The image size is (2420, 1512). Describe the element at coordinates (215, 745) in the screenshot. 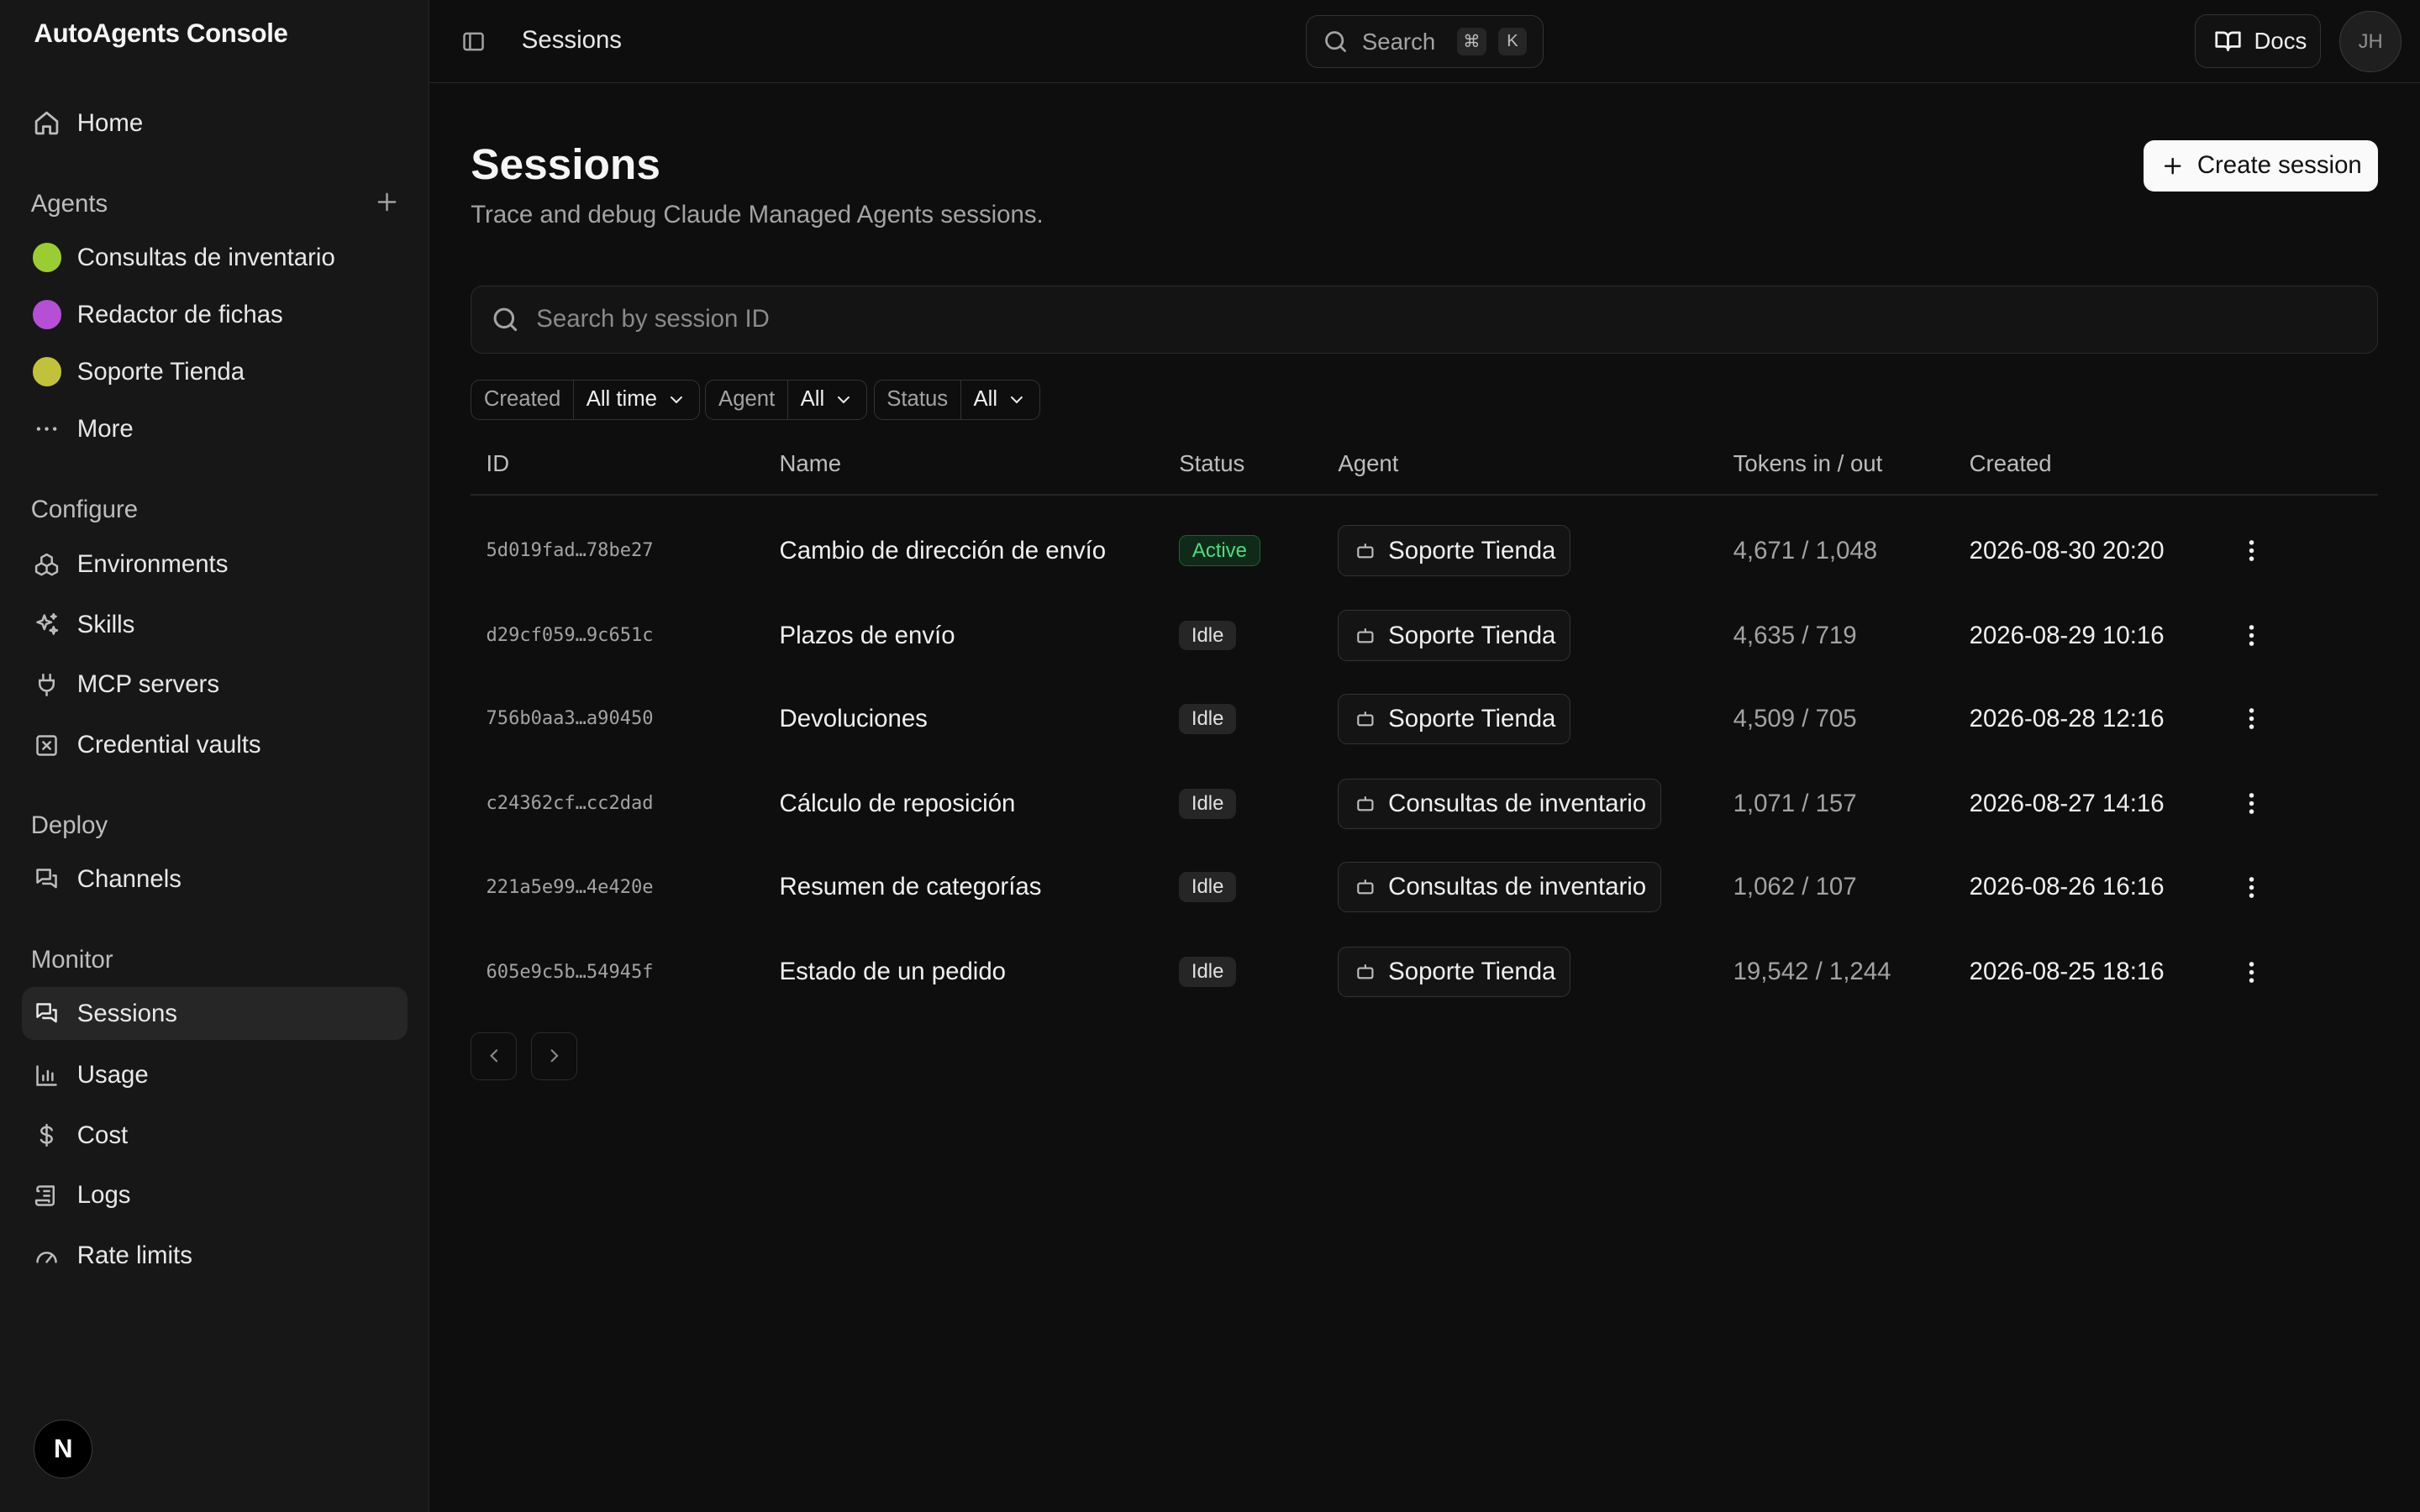

I see `sidebar-item-credential-vaults: Credential vaults` at that location.